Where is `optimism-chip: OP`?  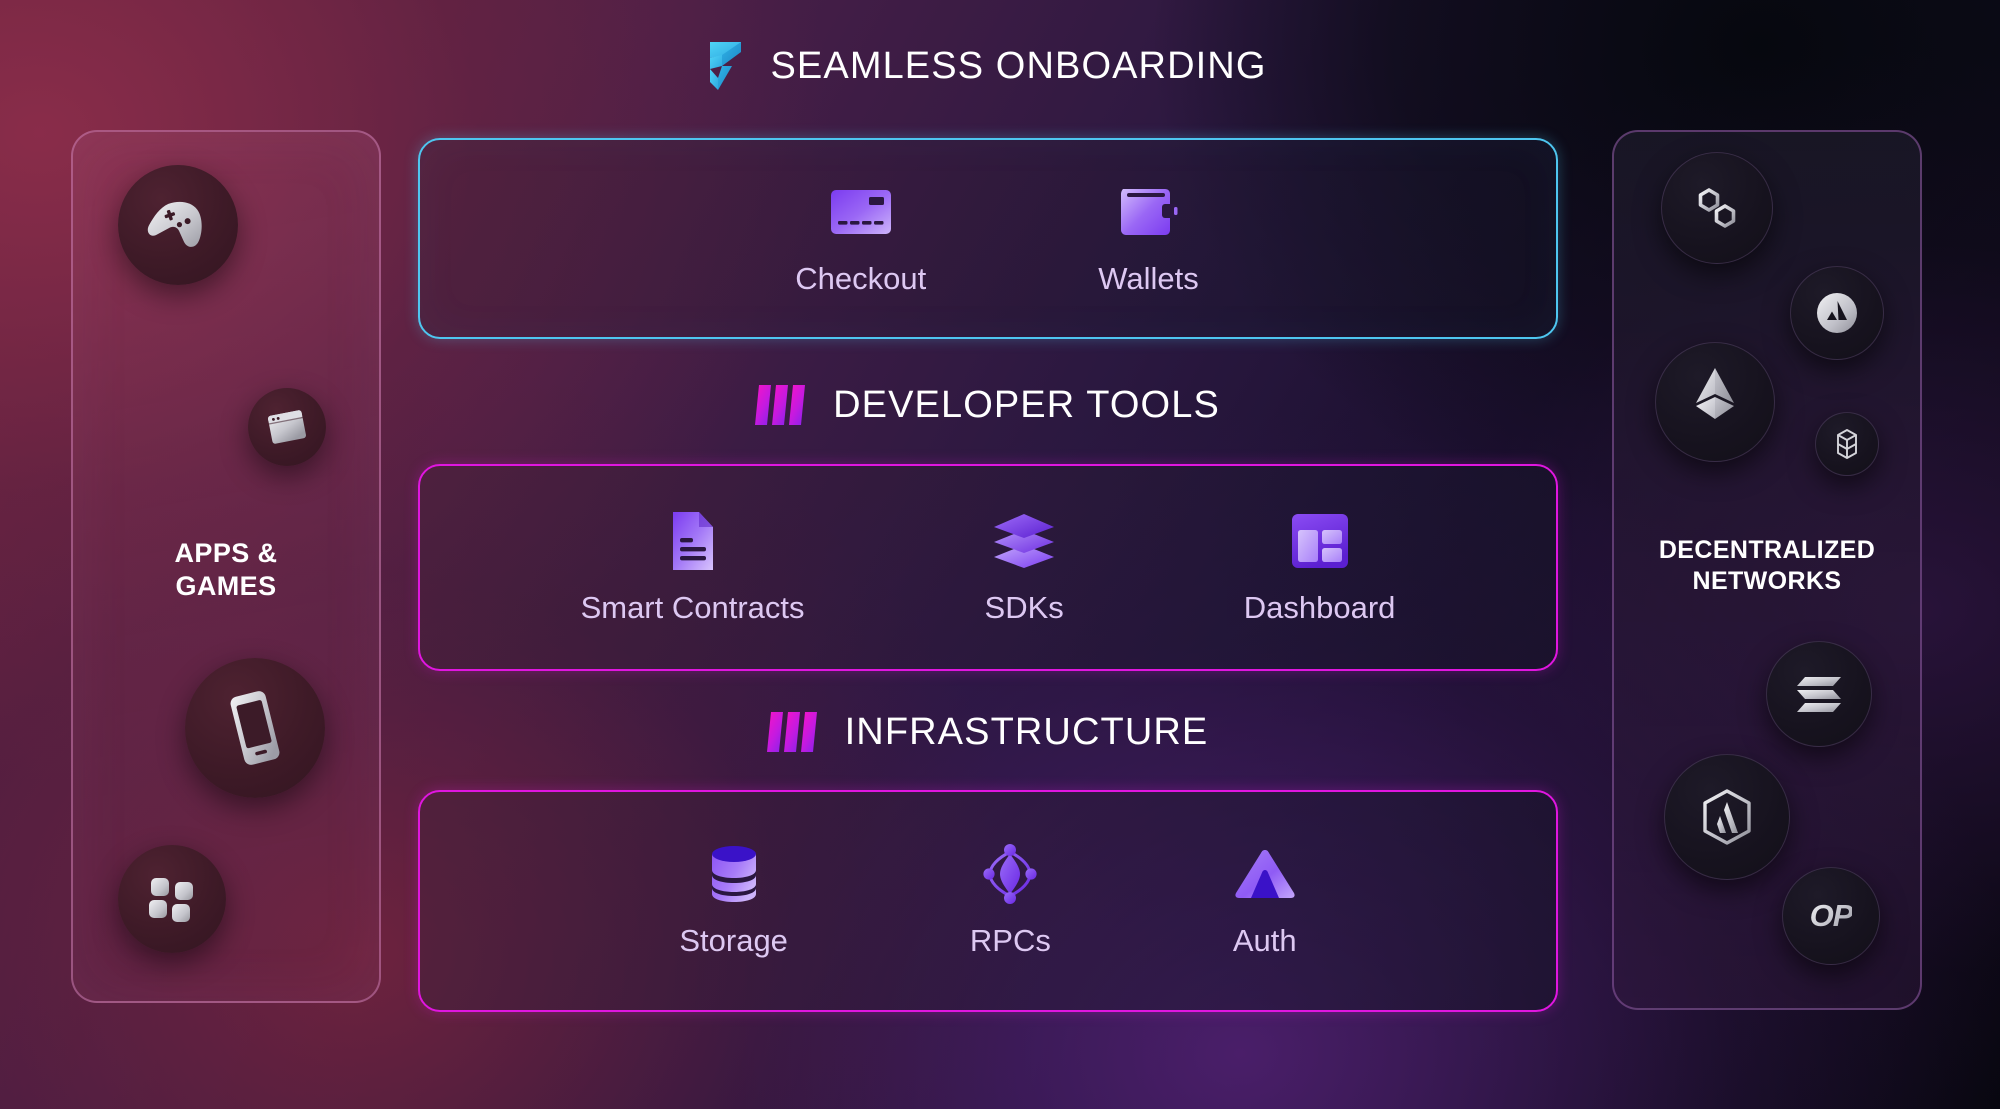 optimism-chip: OP is located at coordinates (1831, 916).